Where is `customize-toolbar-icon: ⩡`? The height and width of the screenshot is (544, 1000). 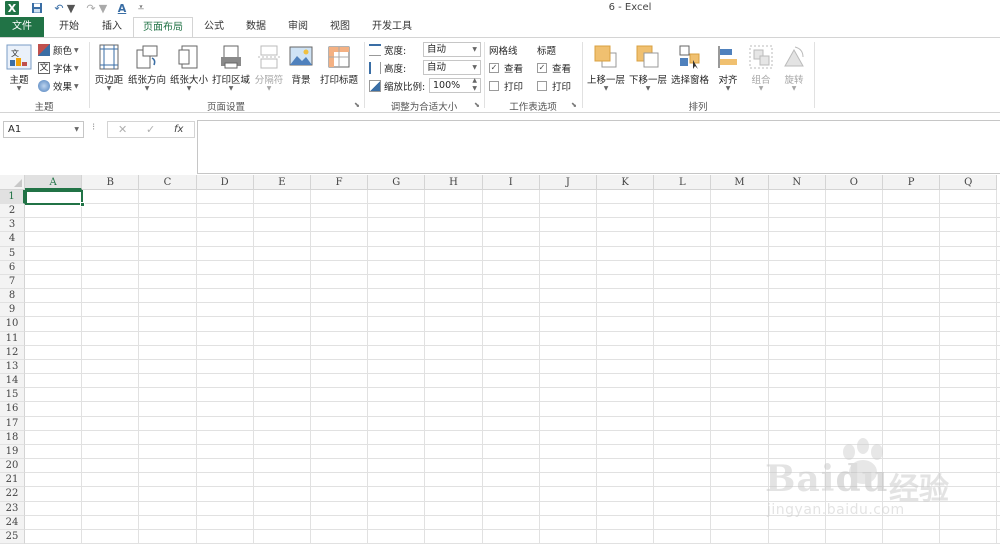 customize-toolbar-icon: ⩡ is located at coordinates (141, 8).